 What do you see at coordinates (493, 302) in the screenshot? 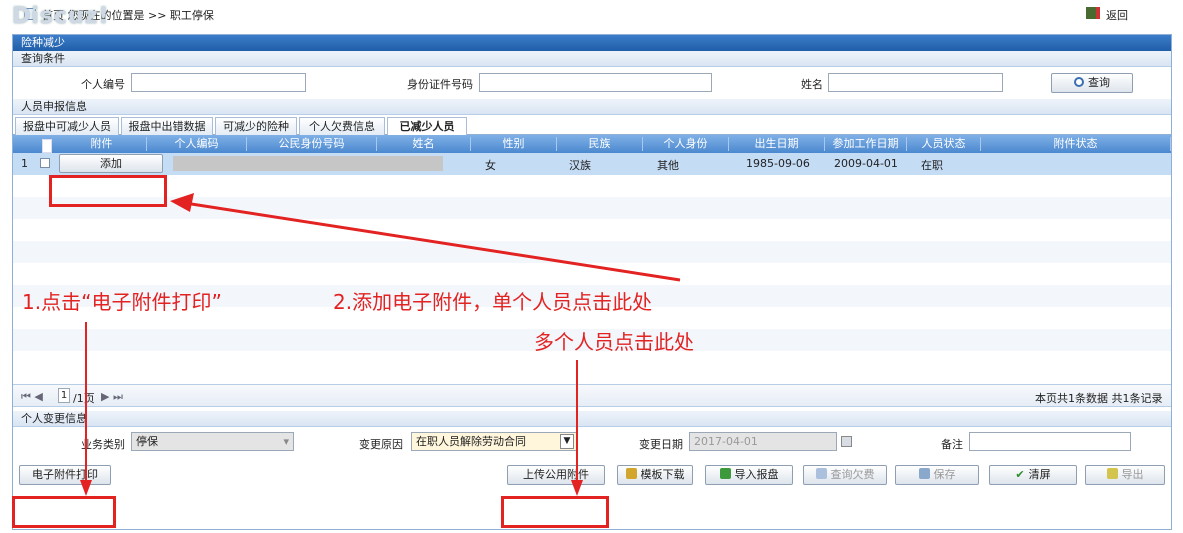
I see `annotation-step2: 2.添加电子附件，单个人员点击此处` at bounding box center [493, 302].